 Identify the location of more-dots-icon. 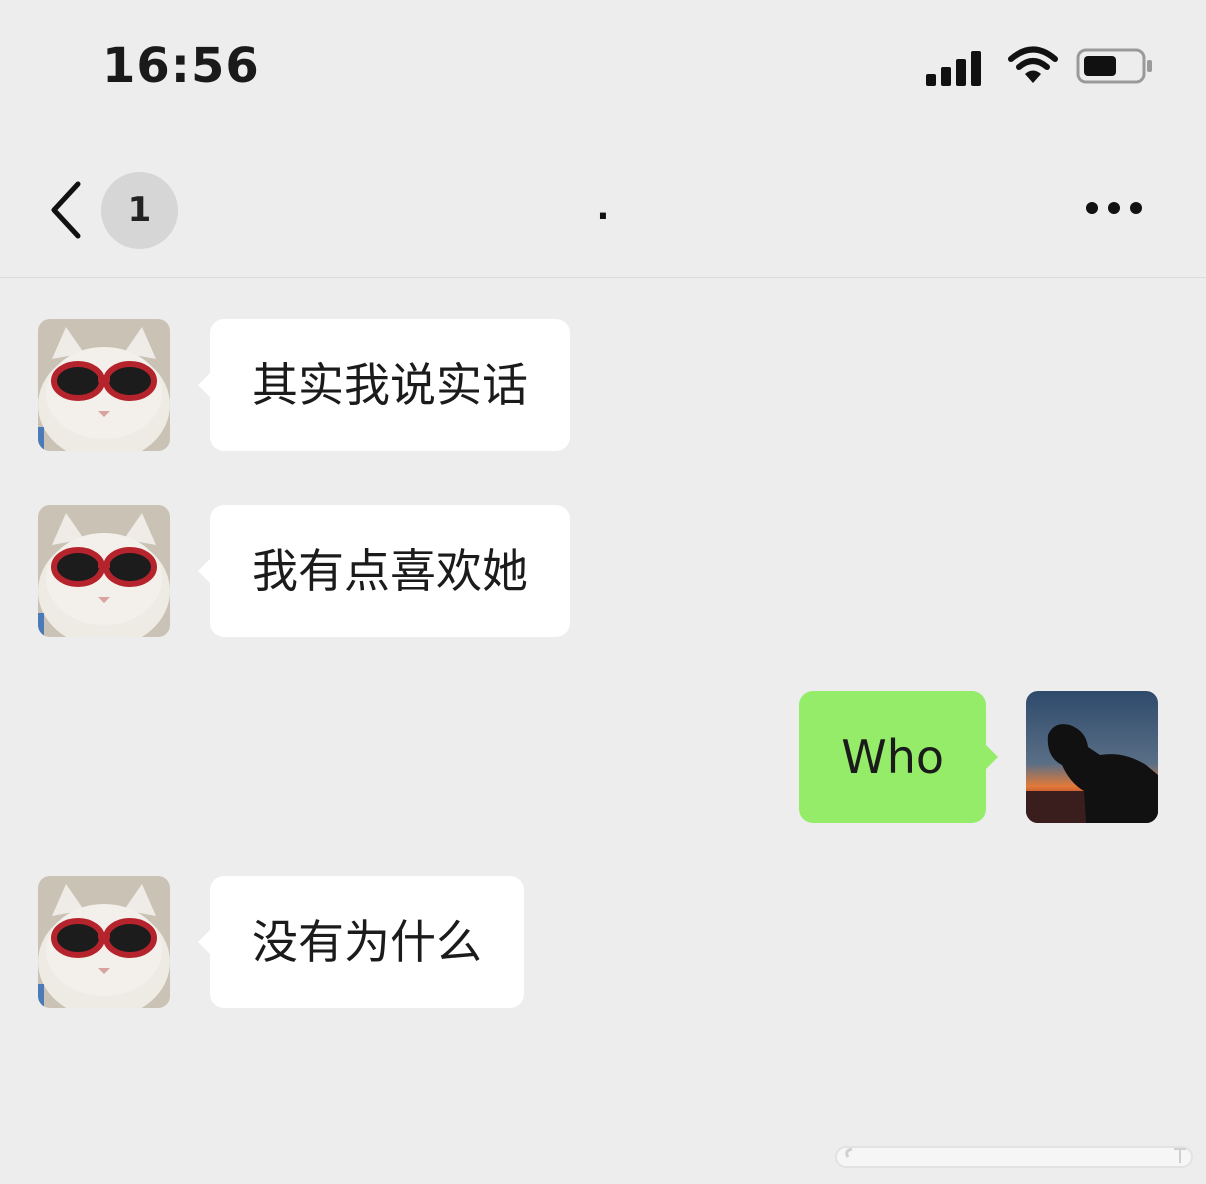
(1114, 208).